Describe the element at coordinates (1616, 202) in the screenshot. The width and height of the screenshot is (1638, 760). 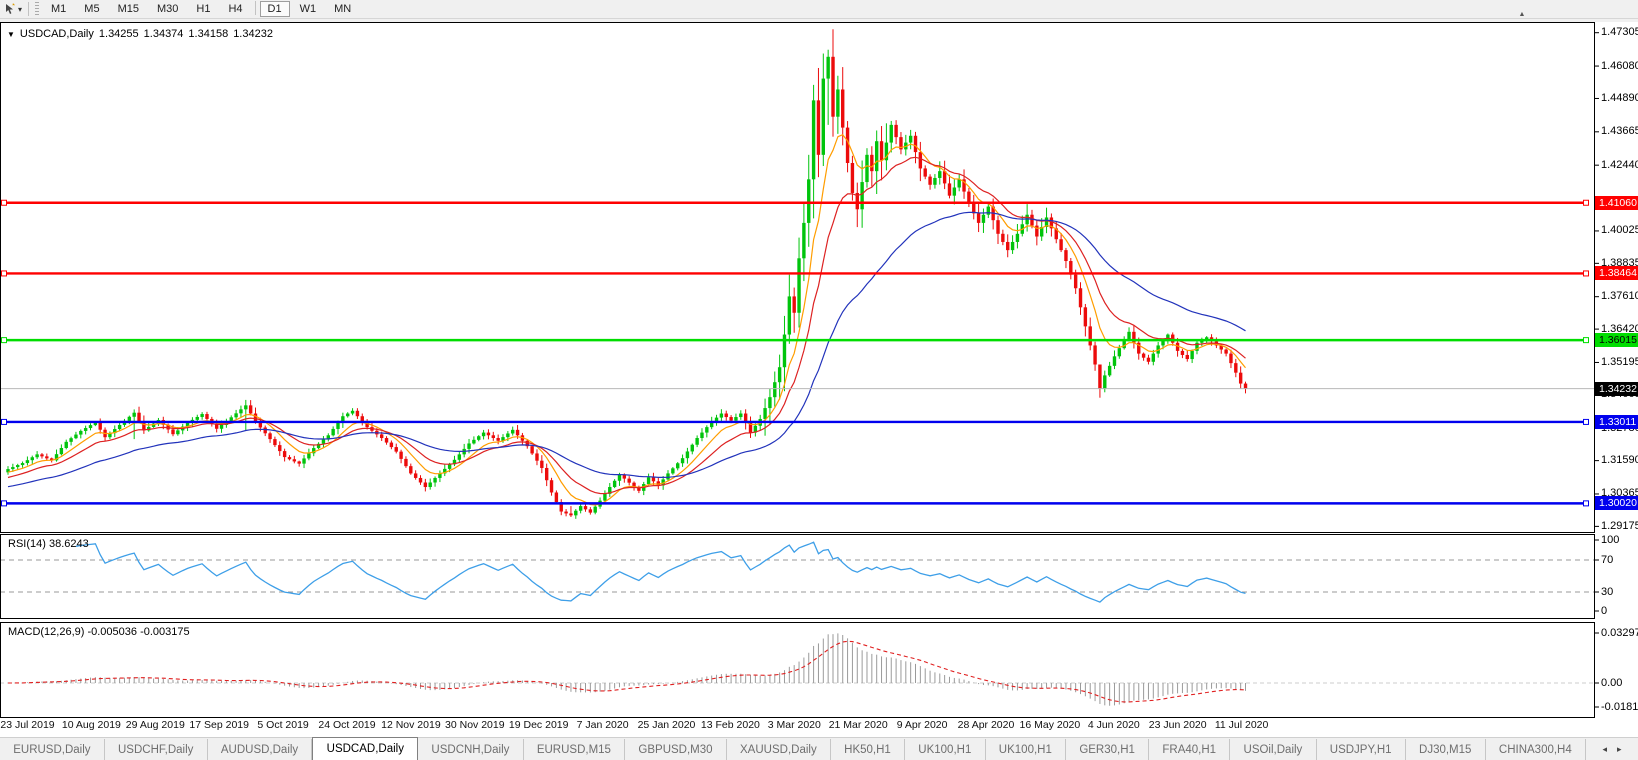
I see `level-price-label: 1.41060` at that location.